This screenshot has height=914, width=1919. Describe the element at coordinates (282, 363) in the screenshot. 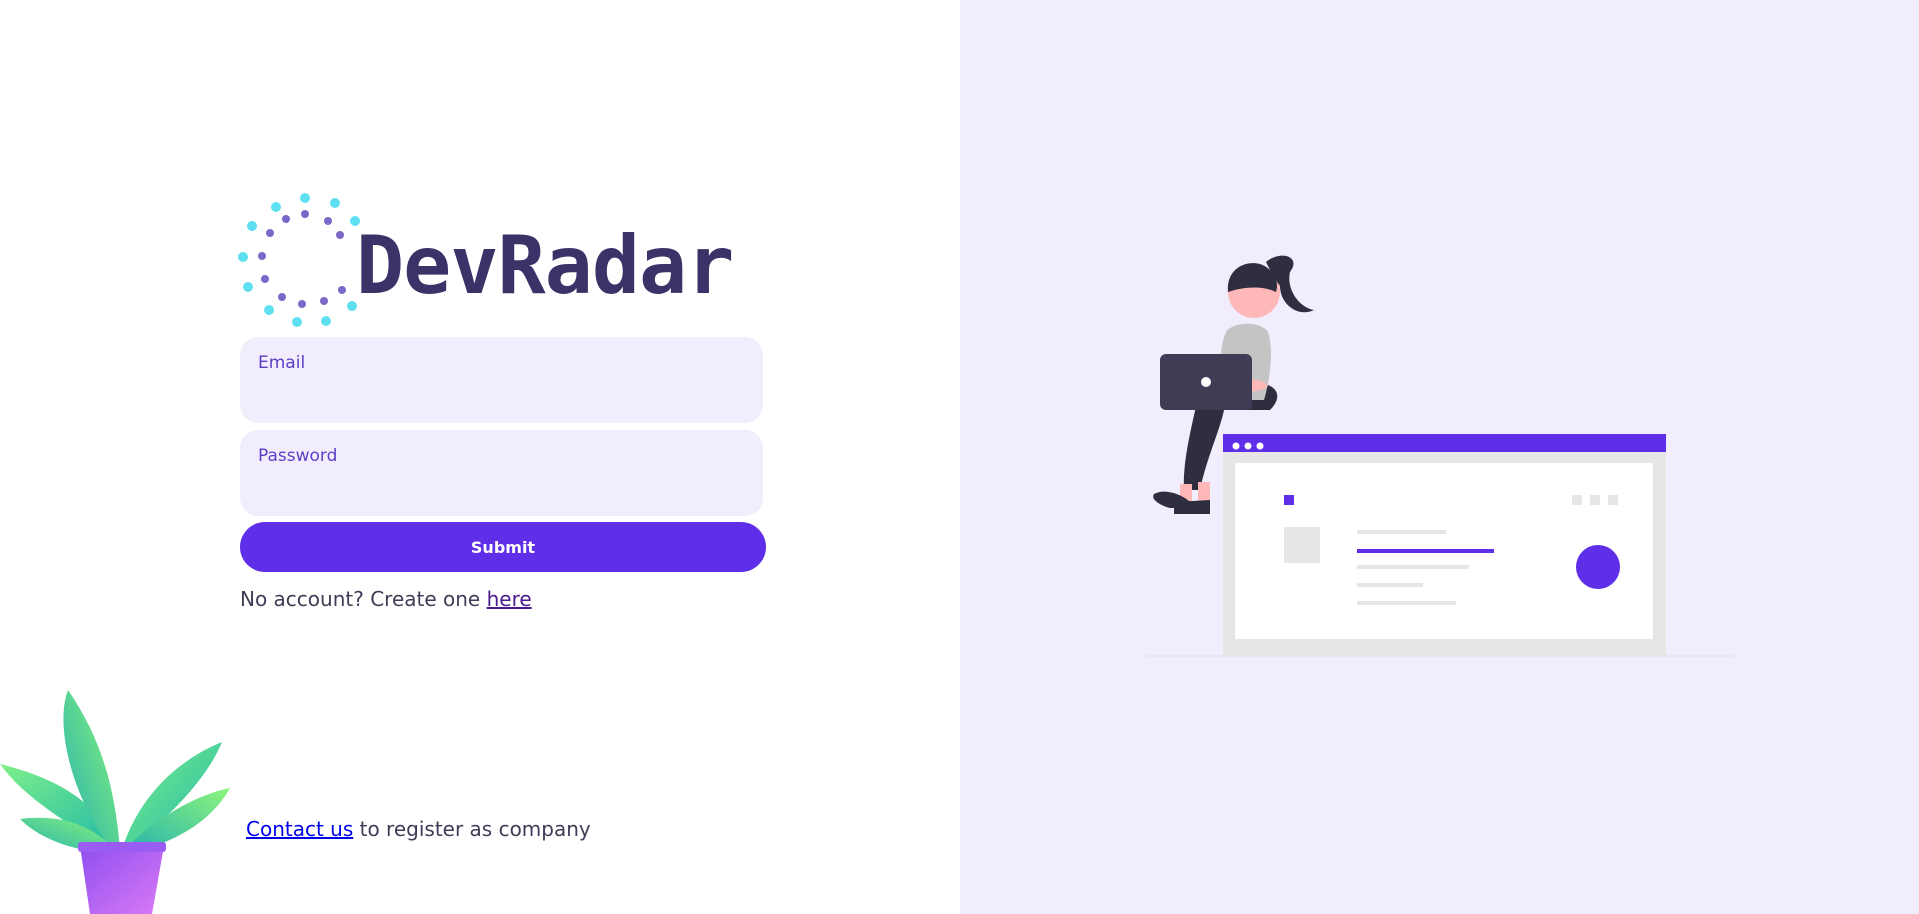

I see `email-label: Email` at that location.